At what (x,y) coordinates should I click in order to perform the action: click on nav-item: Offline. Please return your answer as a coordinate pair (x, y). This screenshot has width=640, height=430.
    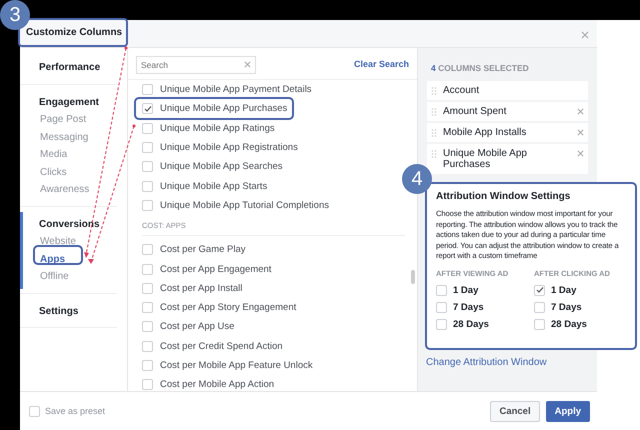
    Looking at the image, I should click on (54, 277).